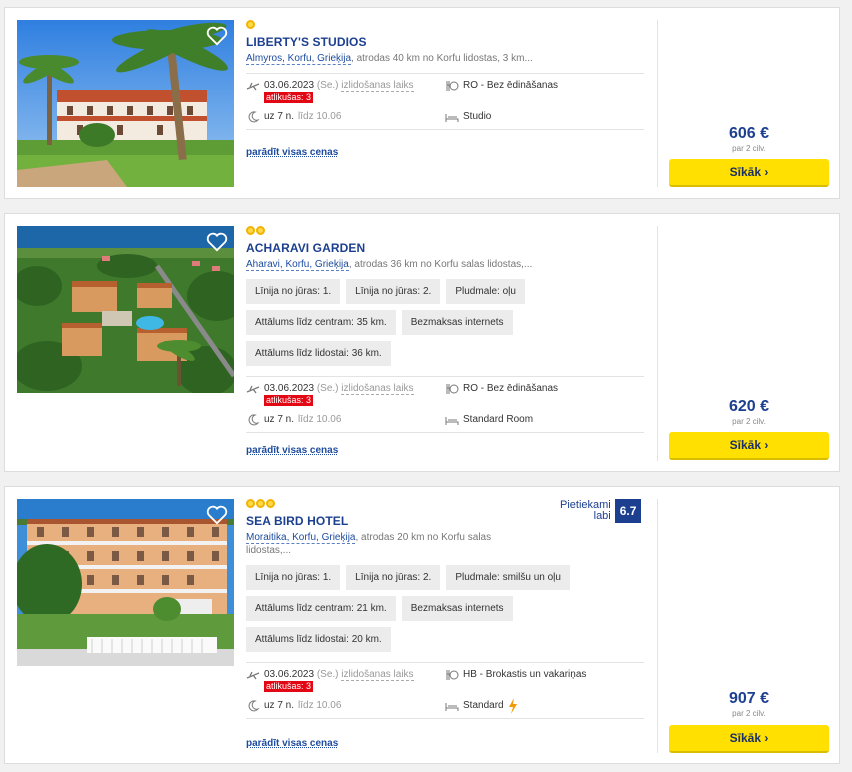 Image resolution: width=852 pixels, height=772 pixels. I want to click on hotel-name: LIBERTY'S STUDIOS, so click(445, 42).